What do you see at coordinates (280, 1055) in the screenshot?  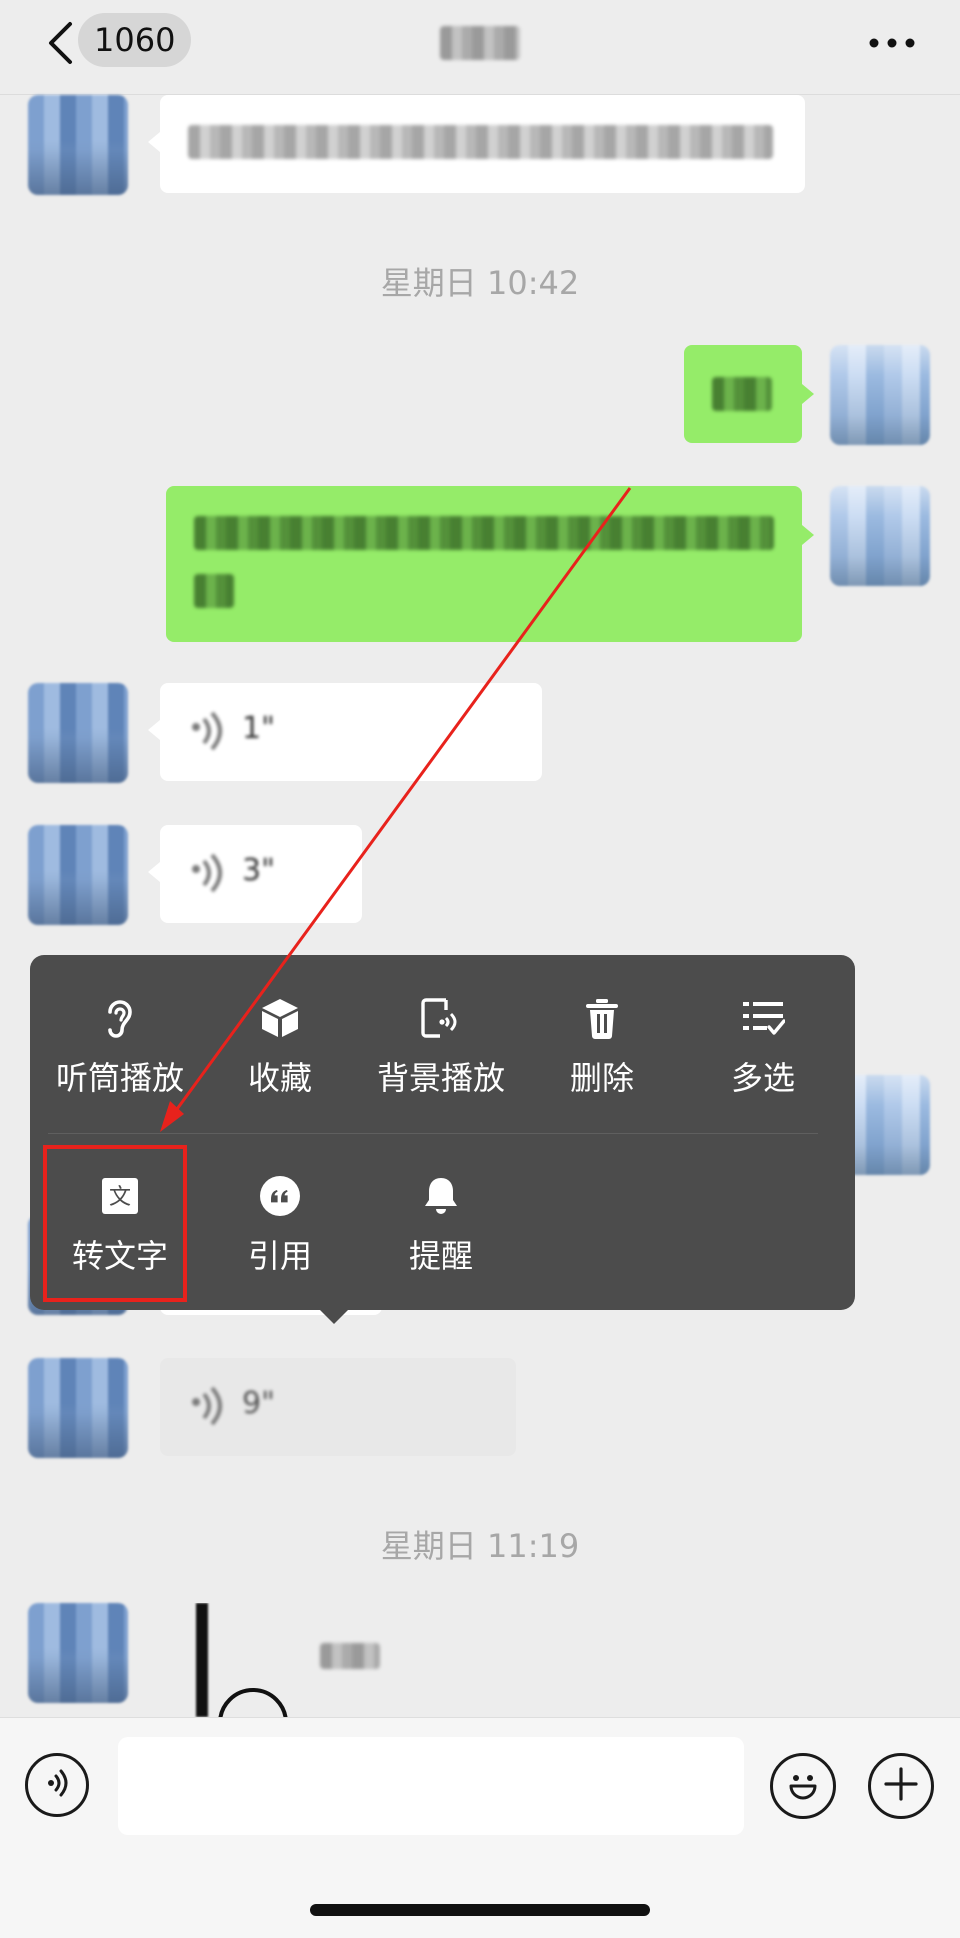 I see `menu-item-favorite: 收藏` at bounding box center [280, 1055].